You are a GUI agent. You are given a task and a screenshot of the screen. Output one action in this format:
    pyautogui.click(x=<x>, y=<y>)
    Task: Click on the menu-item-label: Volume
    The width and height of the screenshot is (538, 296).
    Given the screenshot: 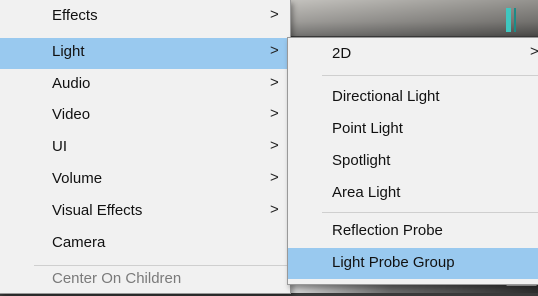 What is the action you would take?
    pyautogui.click(x=77, y=178)
    